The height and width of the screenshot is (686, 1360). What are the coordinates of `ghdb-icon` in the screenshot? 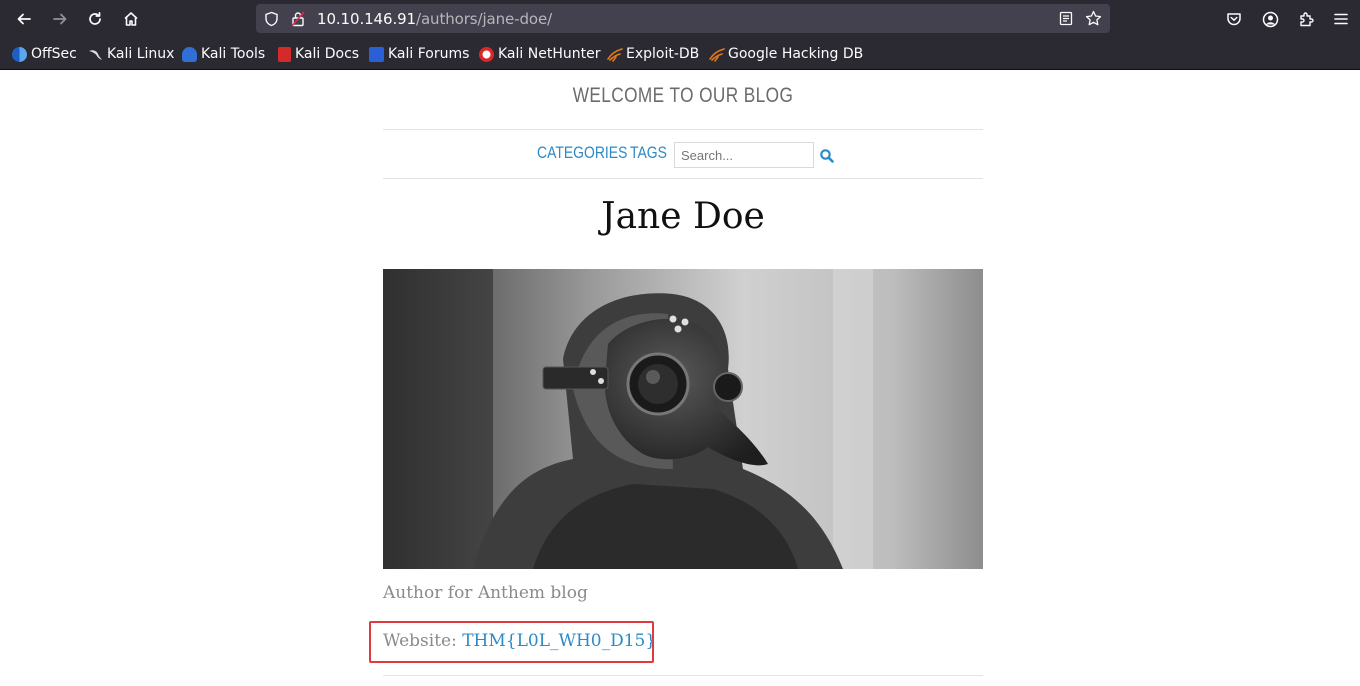 It's located at (717, 54).